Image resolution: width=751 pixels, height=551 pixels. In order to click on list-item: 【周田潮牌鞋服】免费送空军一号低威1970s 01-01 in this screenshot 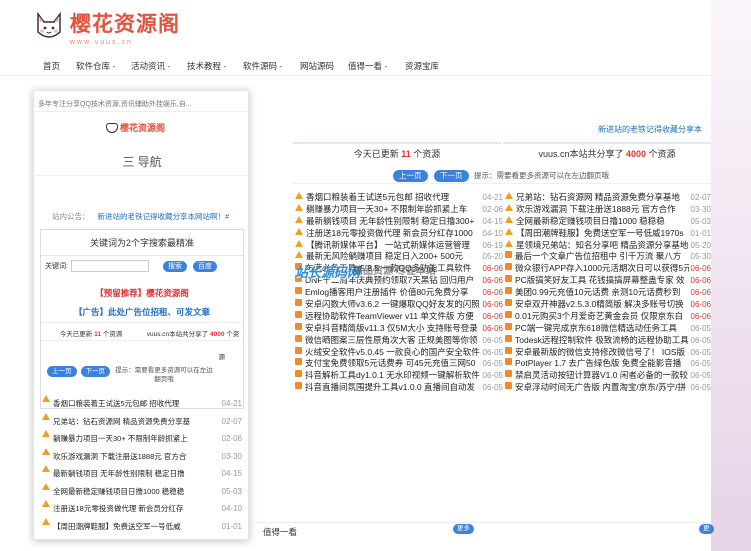, I will do `click(608, 233)`.